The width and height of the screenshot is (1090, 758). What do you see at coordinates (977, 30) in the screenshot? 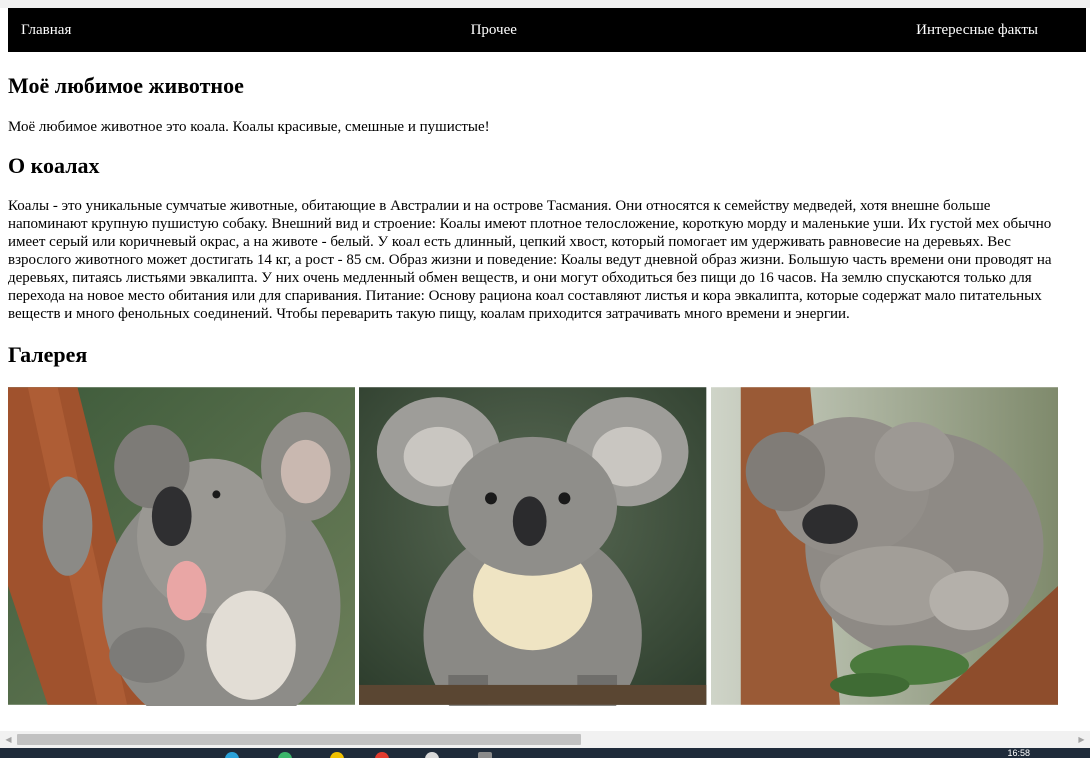
I see `nav-link-facts: Интересные факты` at bounding box center [977, 30].